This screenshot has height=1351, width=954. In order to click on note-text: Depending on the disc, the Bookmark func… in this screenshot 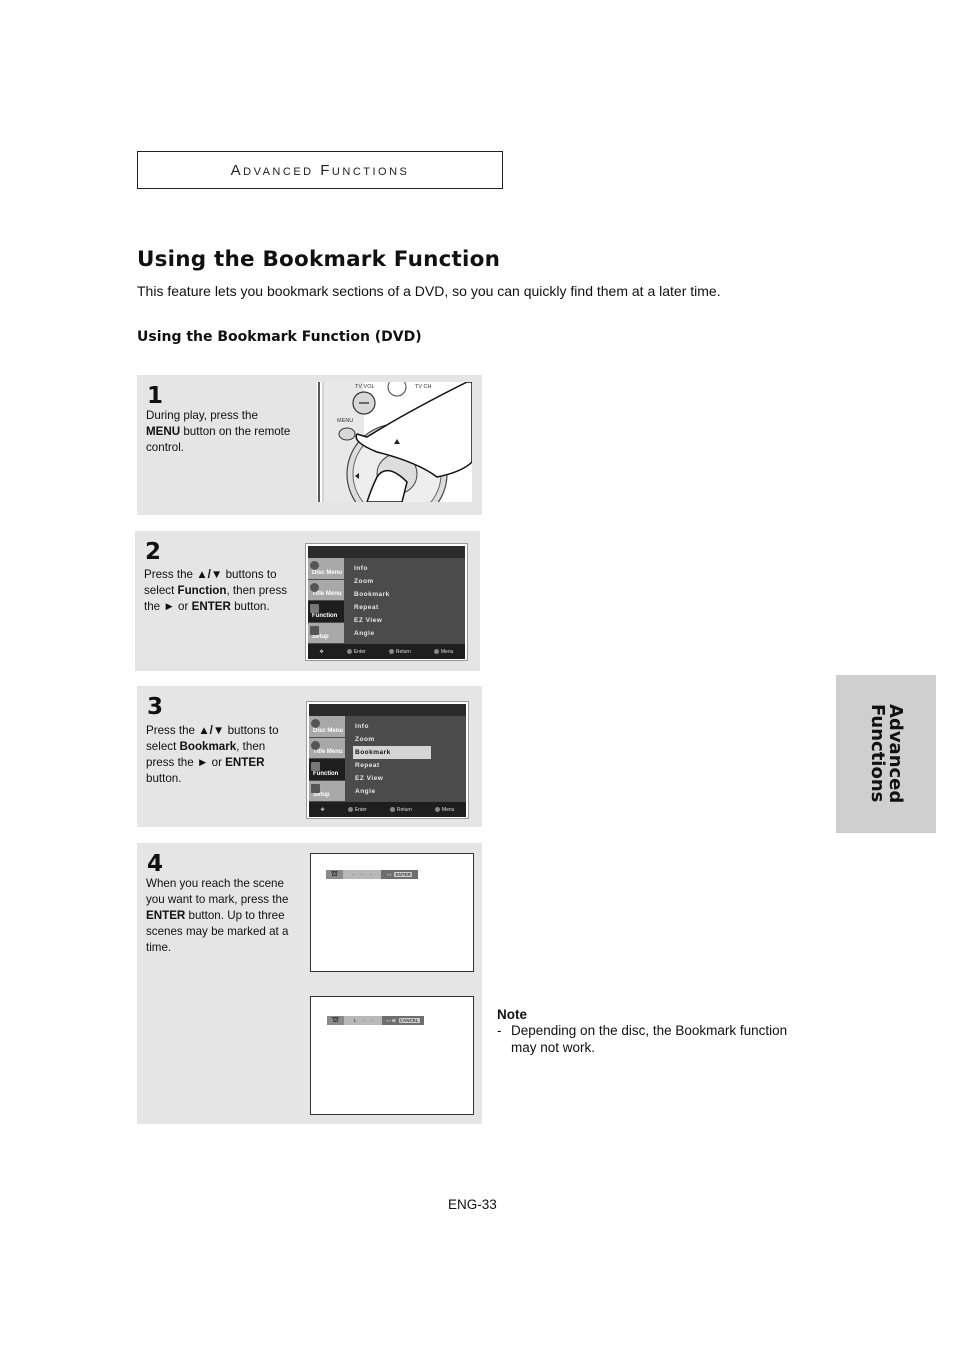, I will do `click(649, 1039)`.